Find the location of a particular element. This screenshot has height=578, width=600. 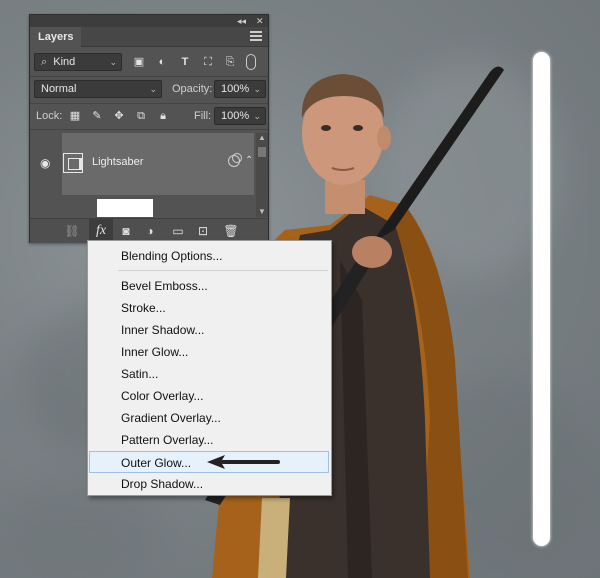

scroll-down-icon: ▼ is located at coordinates (262, 212).